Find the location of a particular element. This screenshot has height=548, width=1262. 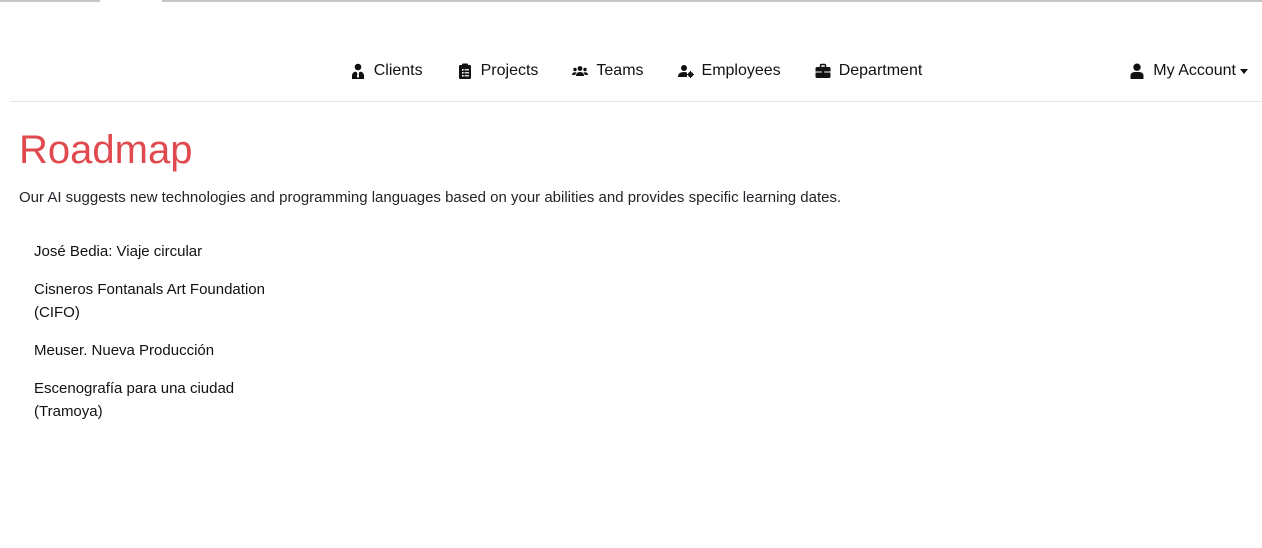

list-item-line1: Meuser. Nueva Producción is located at coordinates (124, 350).